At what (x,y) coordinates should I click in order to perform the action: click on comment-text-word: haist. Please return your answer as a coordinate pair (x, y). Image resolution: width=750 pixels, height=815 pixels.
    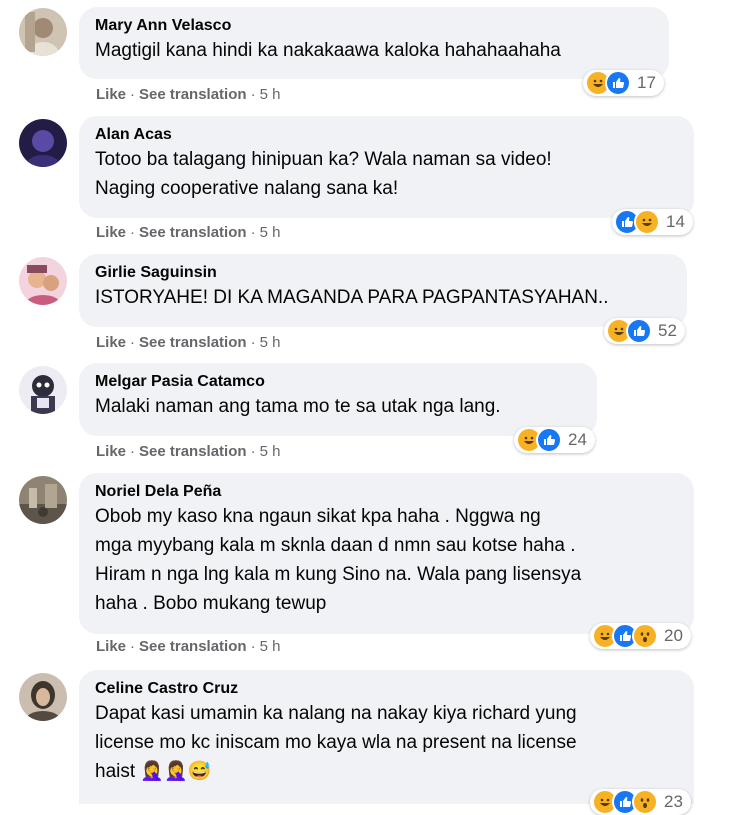
    Looking at the image, I should click on (115, 771).